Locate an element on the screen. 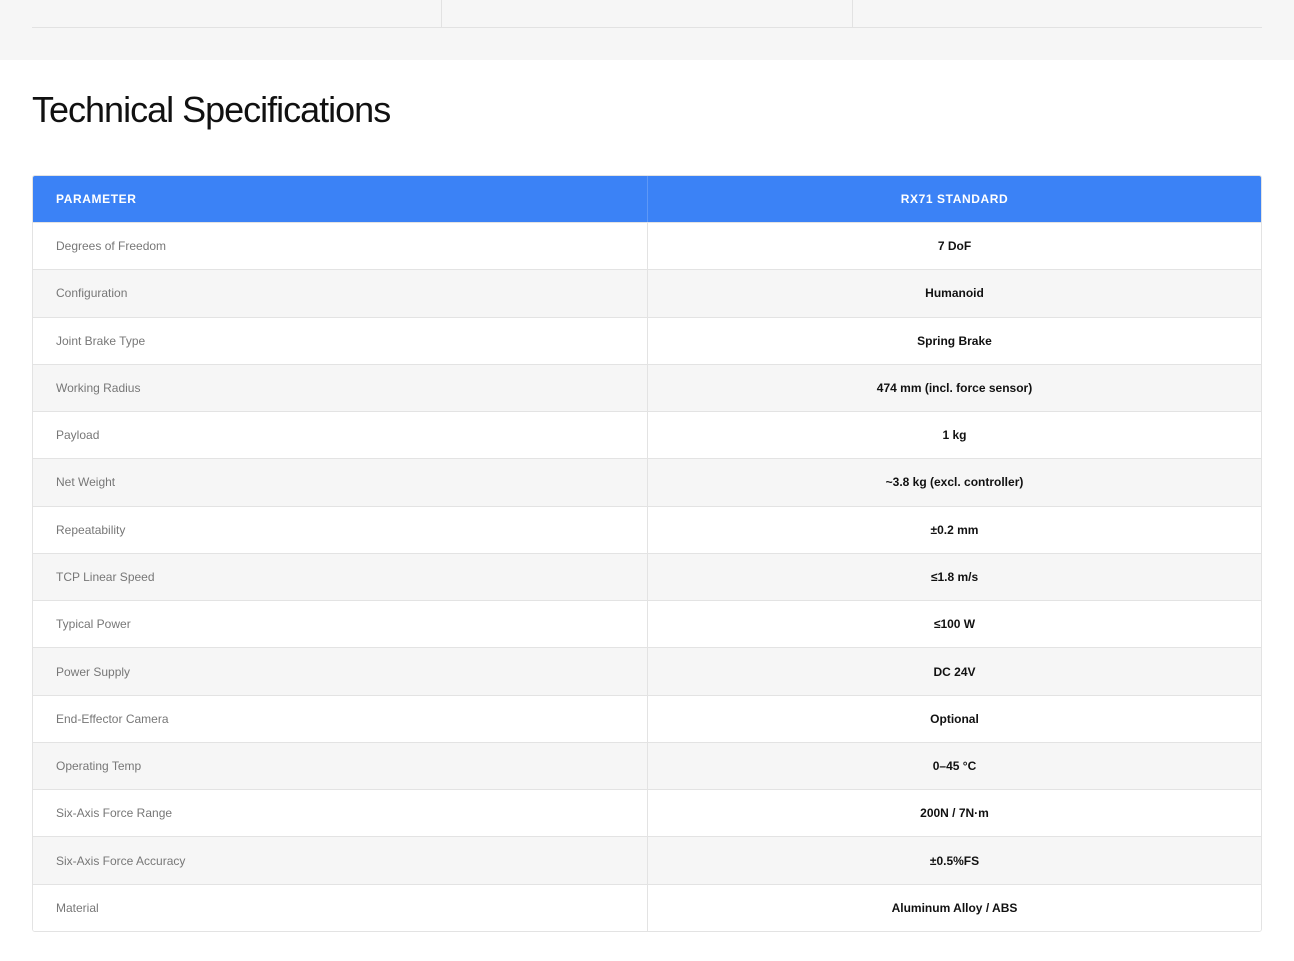  row-parameter: Payload is located at coordinates (340, 435).